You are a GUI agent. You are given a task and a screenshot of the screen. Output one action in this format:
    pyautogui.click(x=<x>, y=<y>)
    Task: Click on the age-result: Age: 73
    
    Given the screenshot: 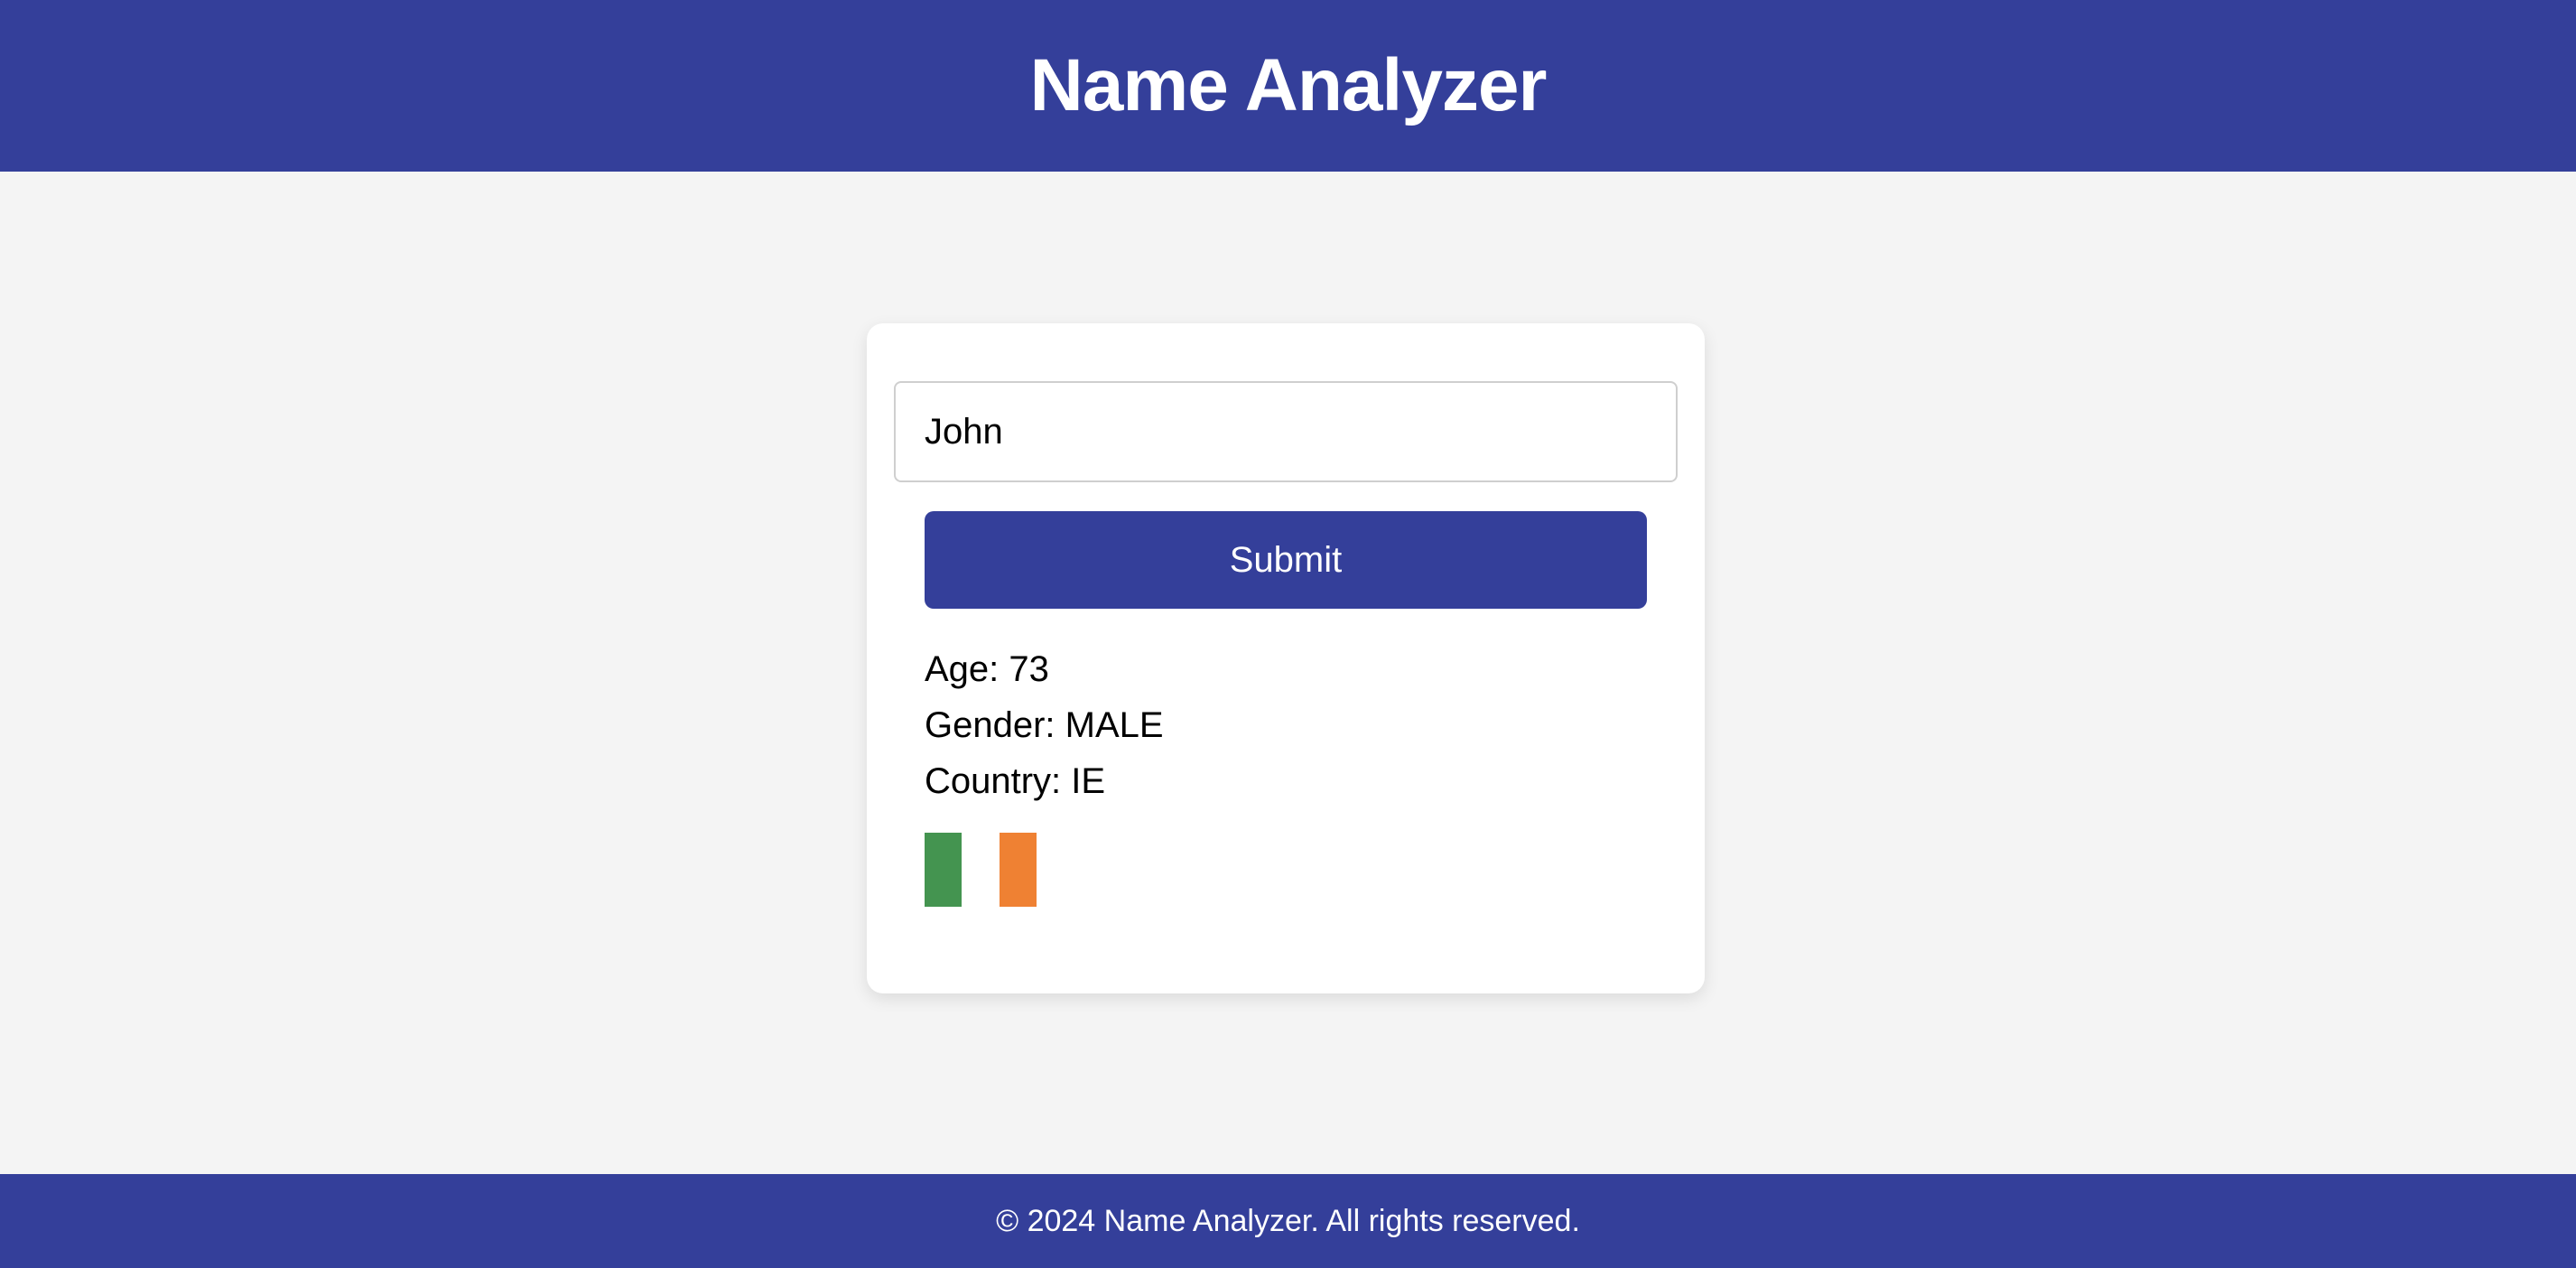 What is the action you would take?
    pyautogui.click(x=987, y=669)
    